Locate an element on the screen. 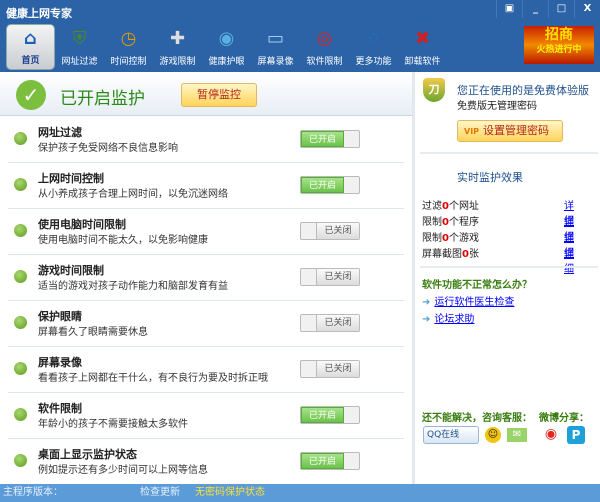 The image size is (600, 502). stat-suffix: 个网址 is located at coordinates (463, 206).